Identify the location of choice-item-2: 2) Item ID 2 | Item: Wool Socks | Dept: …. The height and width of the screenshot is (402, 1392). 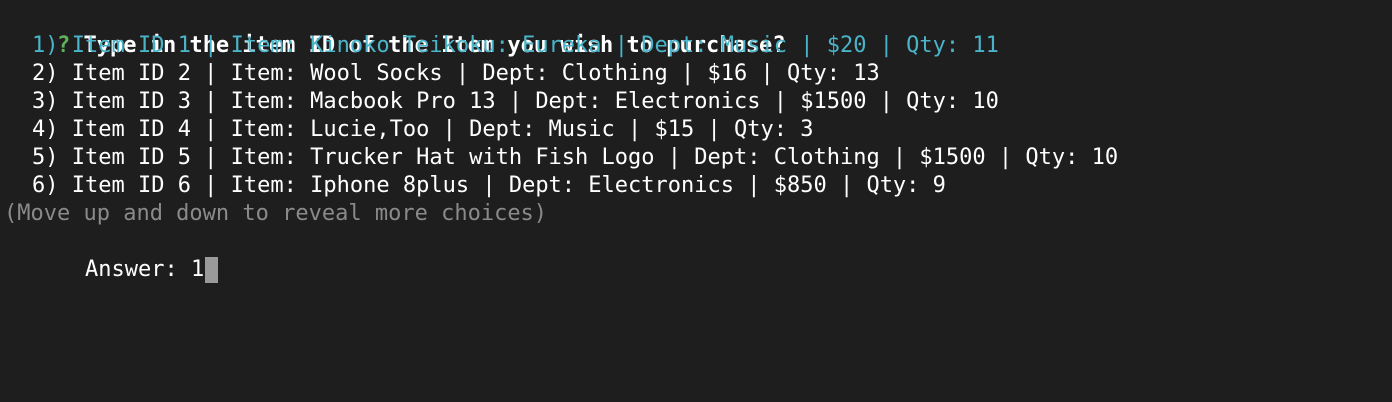
(442, 74).